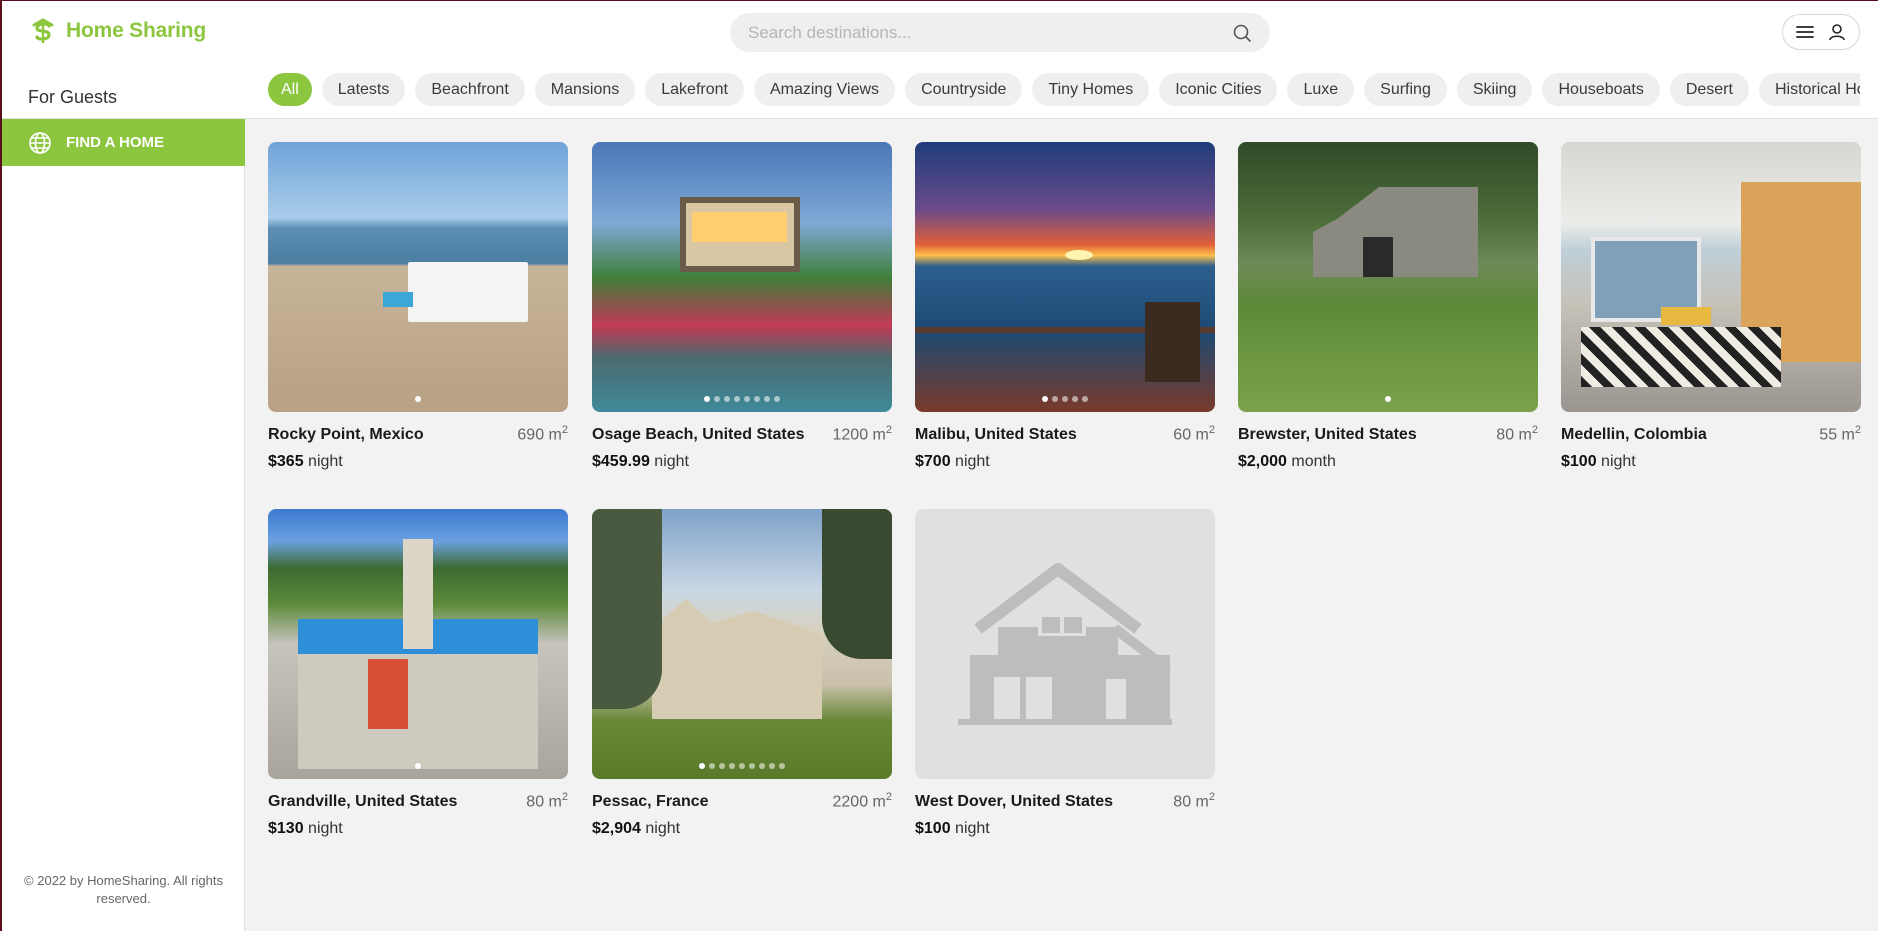  I want to click on listing-price: $365 night, so click(305, 462).